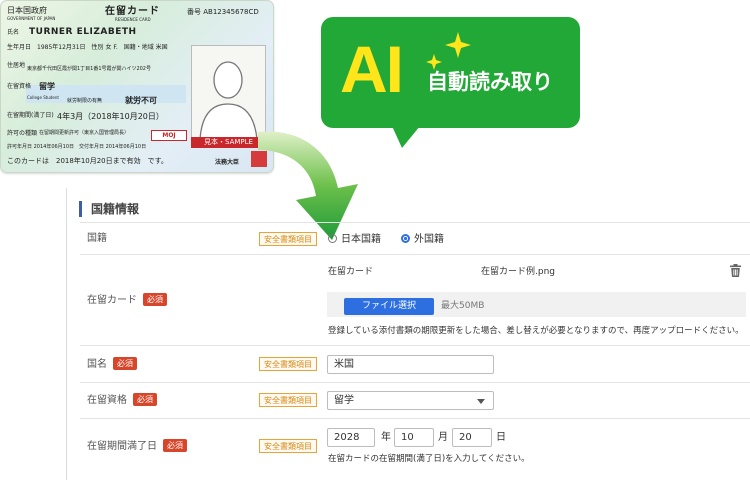 This screenshot has height=480, width=750. I want to click on card-address: 東京都千代田区霞が関1丁目1番1号霞が関ハイツ202号, so click(89, 69).